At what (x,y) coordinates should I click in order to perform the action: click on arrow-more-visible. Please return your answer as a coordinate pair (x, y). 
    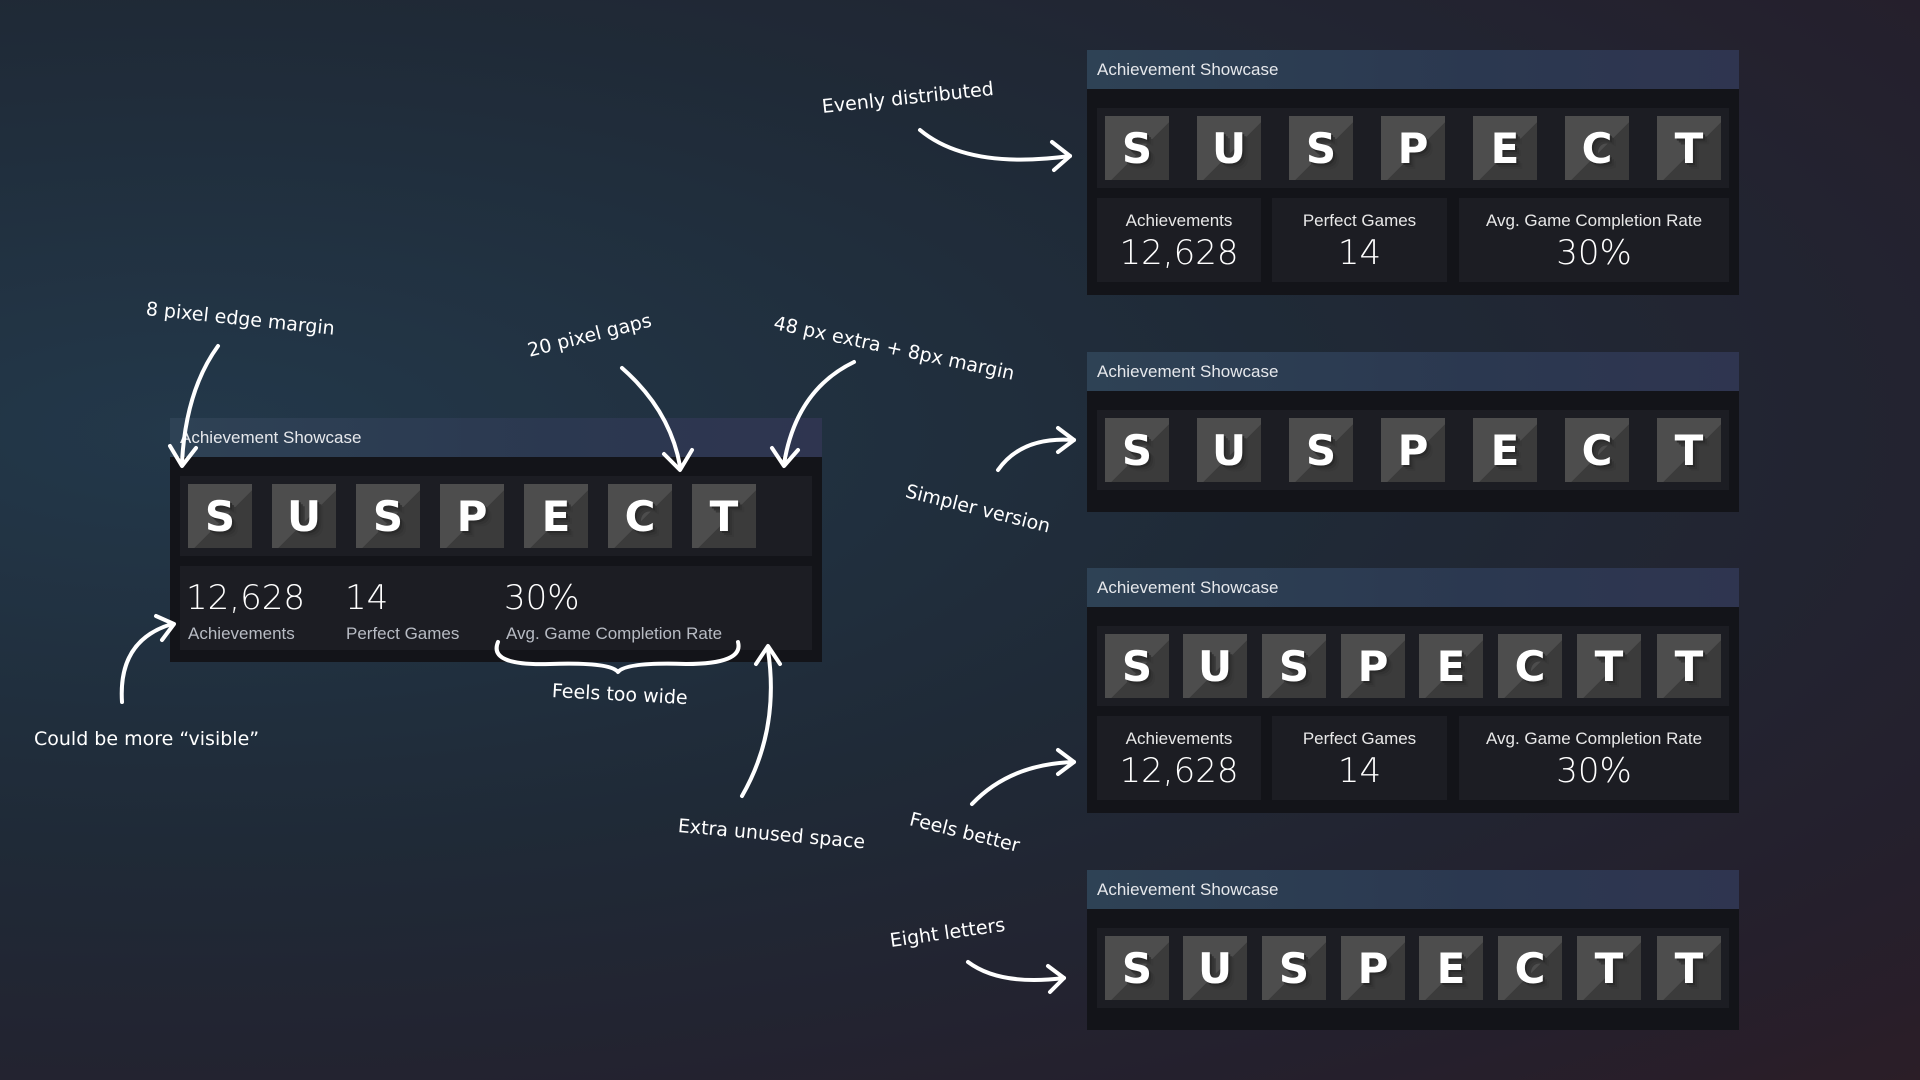
    Looking at the image, I should click on (146, 663).